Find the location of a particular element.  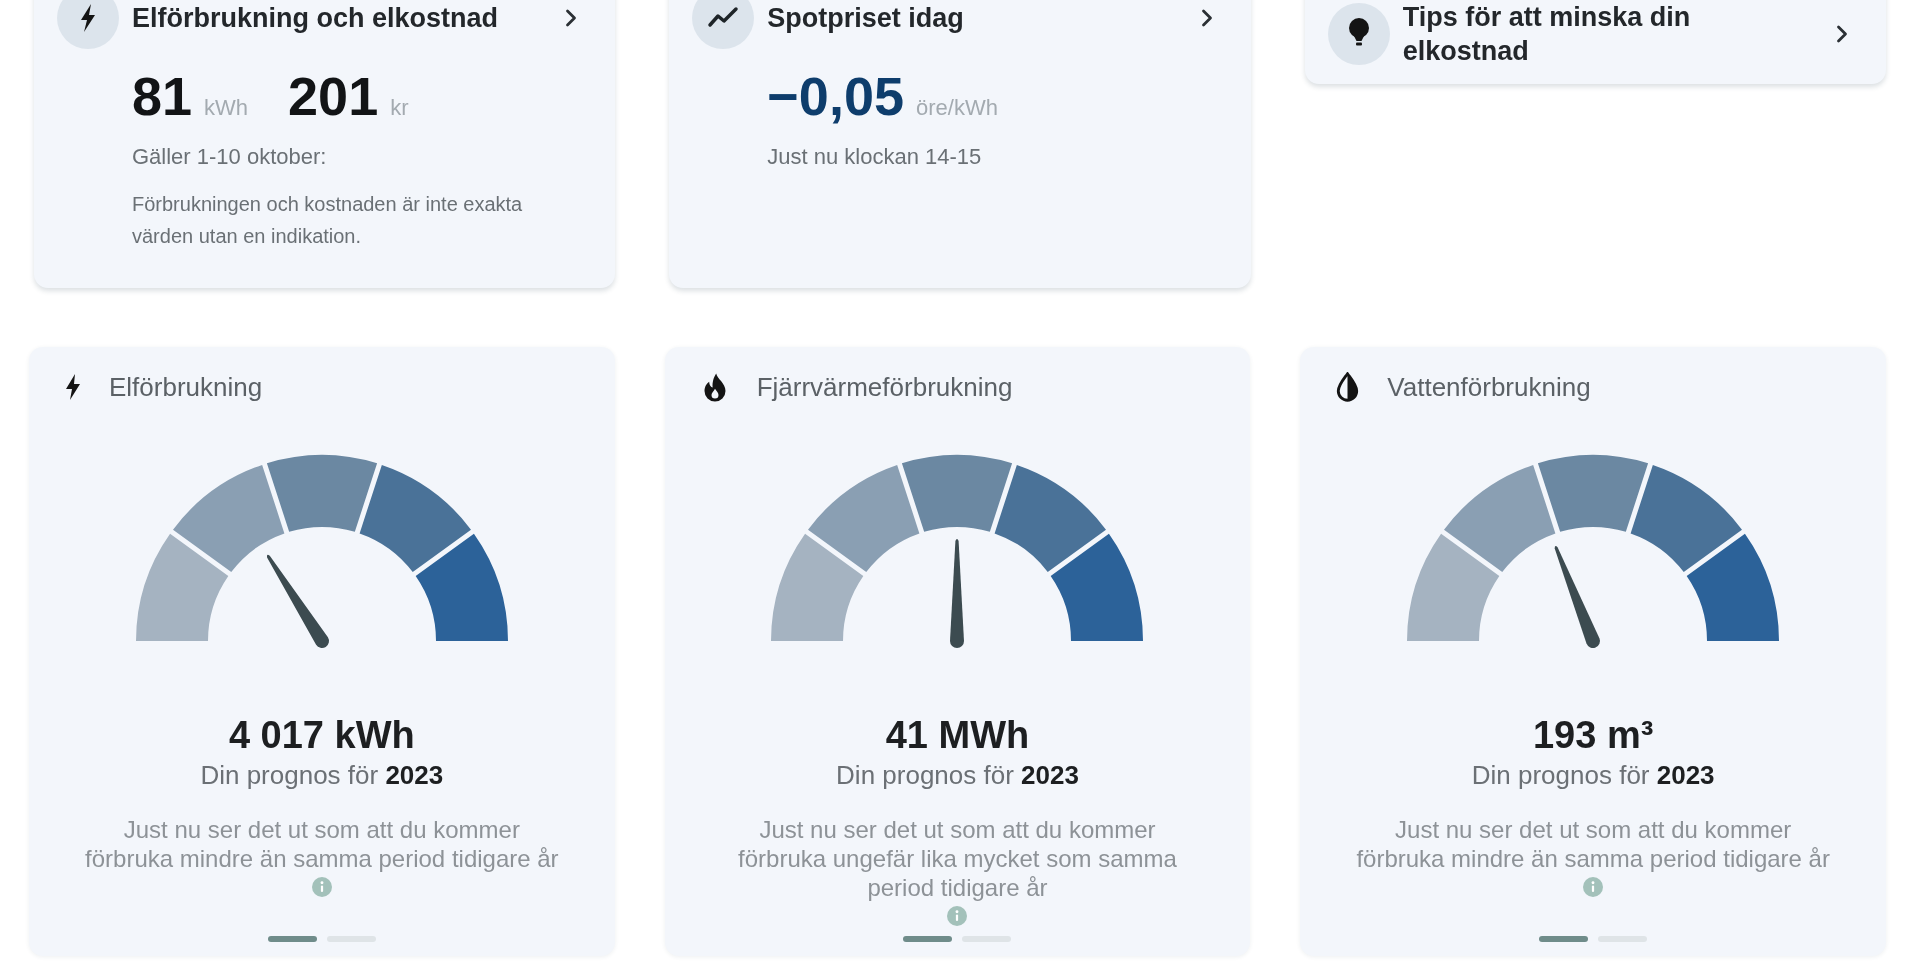

disclaimer-text: Förbrukningen och kostnaden är inte exakta värden utan en indikation. is located at coordinates (328, 220).